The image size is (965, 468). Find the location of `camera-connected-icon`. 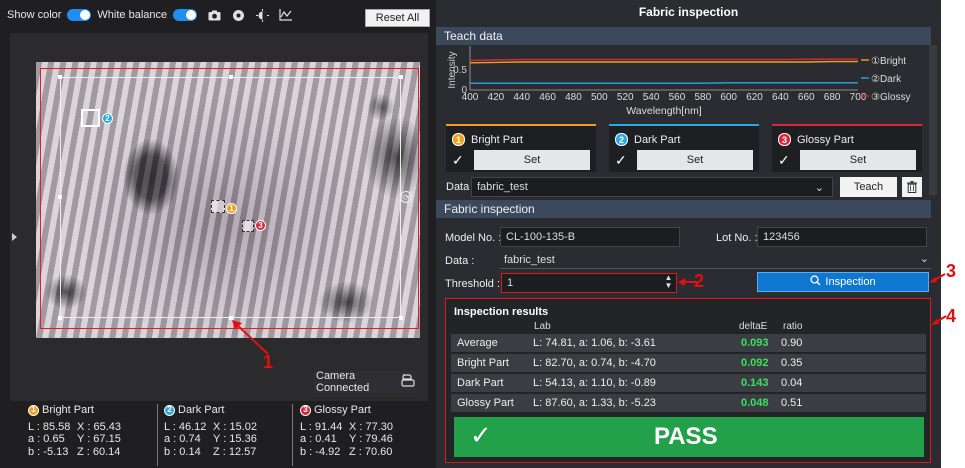

camera-connected-icon is located at coordinates (408, 382).